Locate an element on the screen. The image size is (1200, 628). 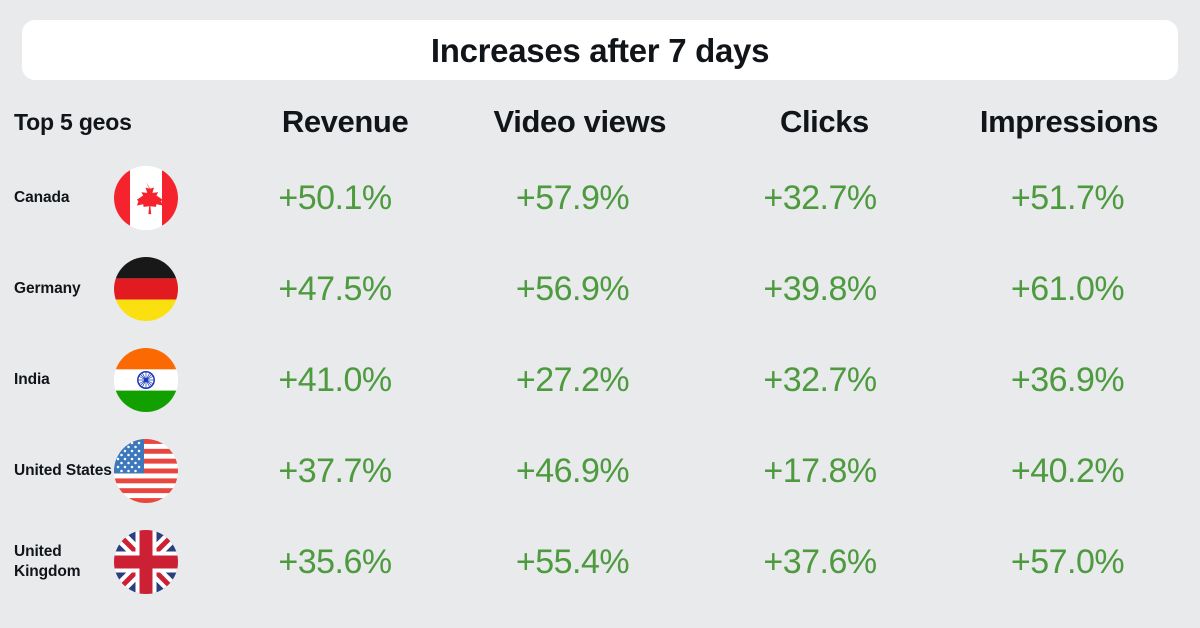
cell-impressions: +36.9% is located at coordinates (1067, 379).